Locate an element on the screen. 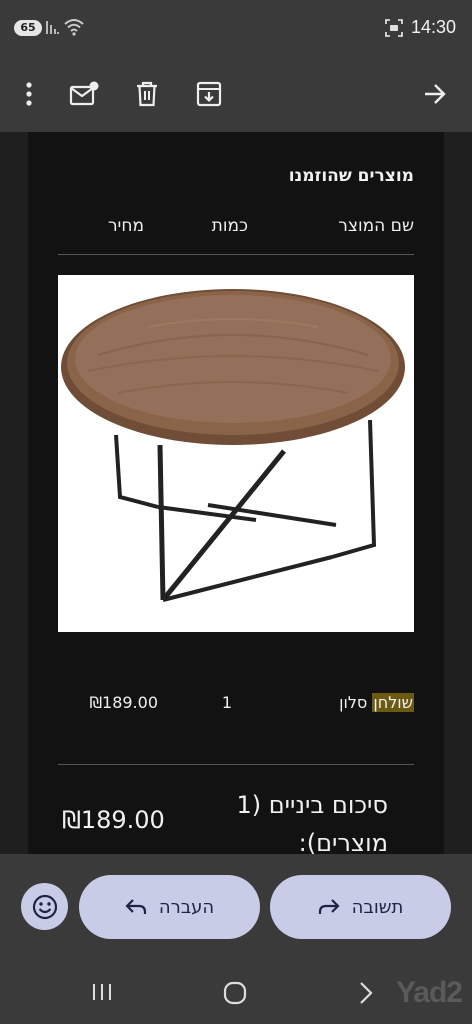 This screenshot has height=1024, width=472. smiley-icon is located at coordinates (44, 906).